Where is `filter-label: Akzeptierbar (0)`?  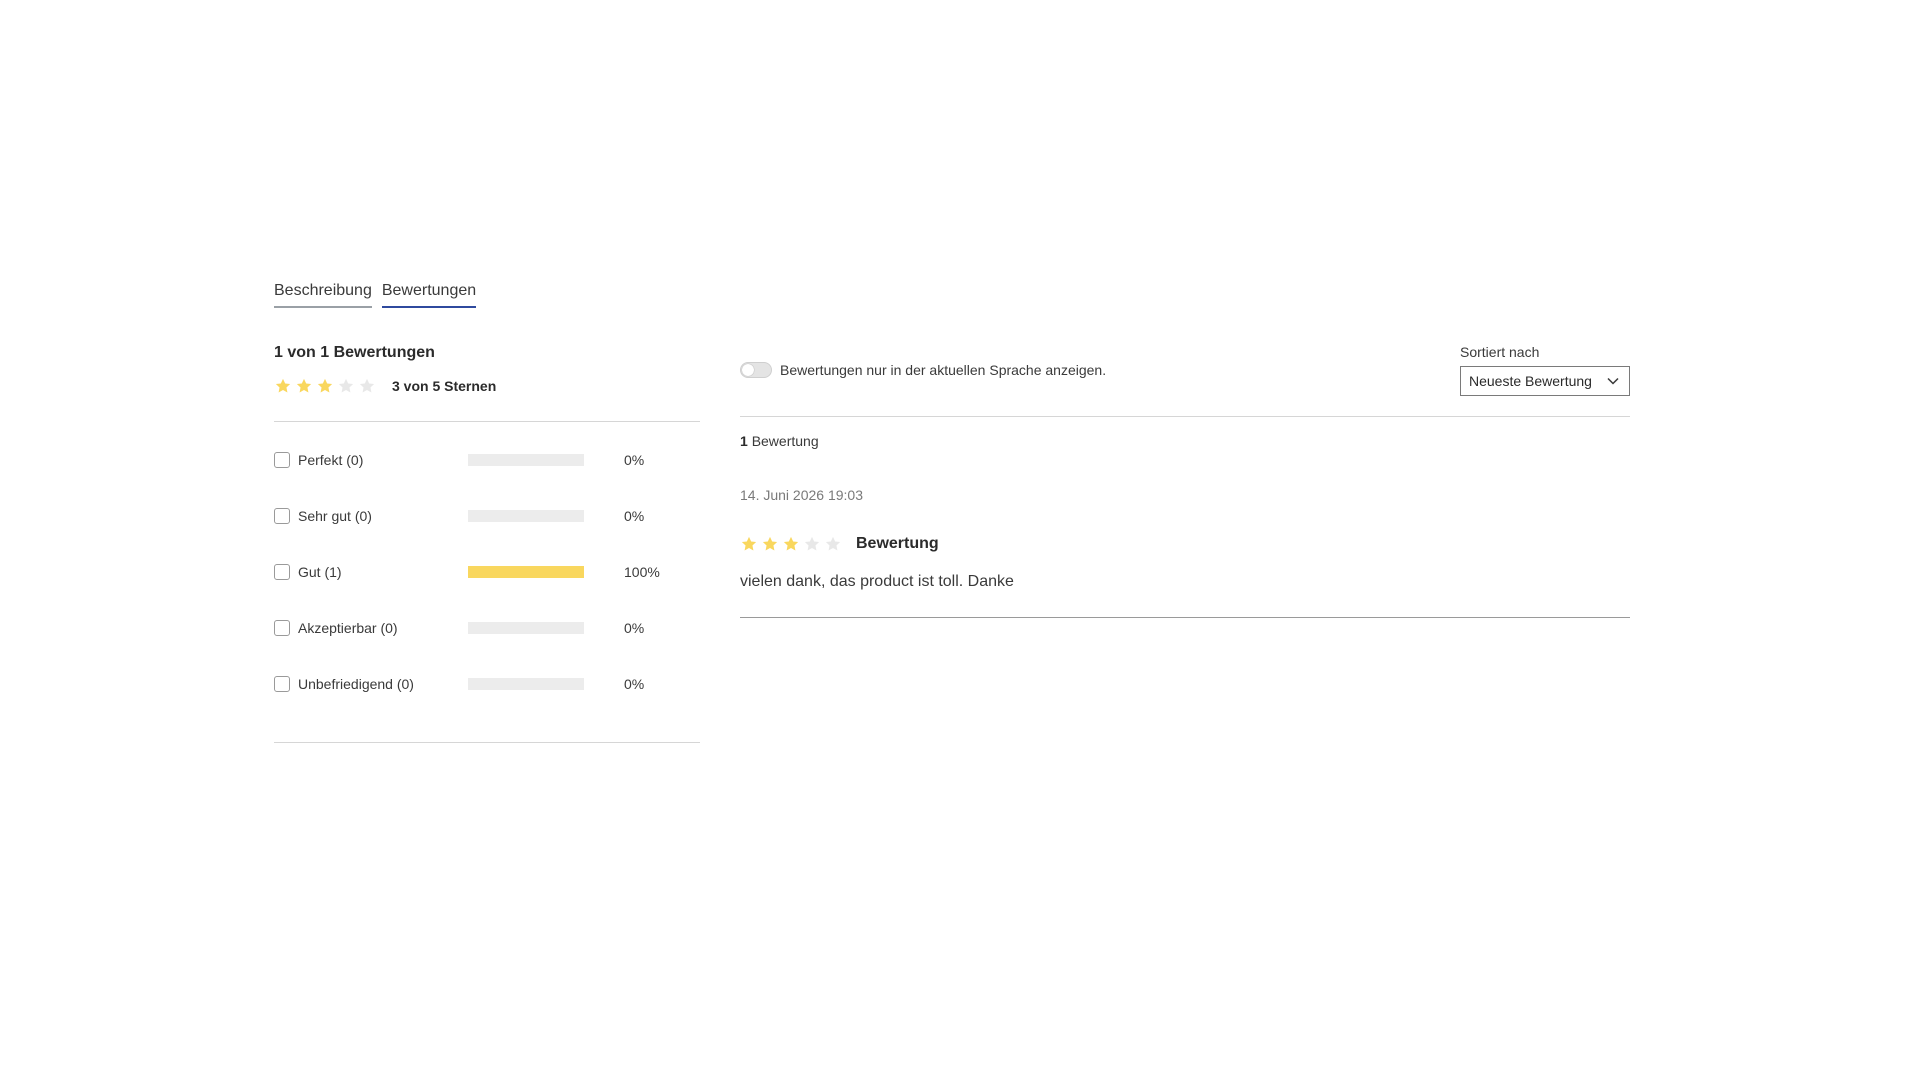
filter-label: Akzeptierbar (0) is located at coordinates (383, 628).